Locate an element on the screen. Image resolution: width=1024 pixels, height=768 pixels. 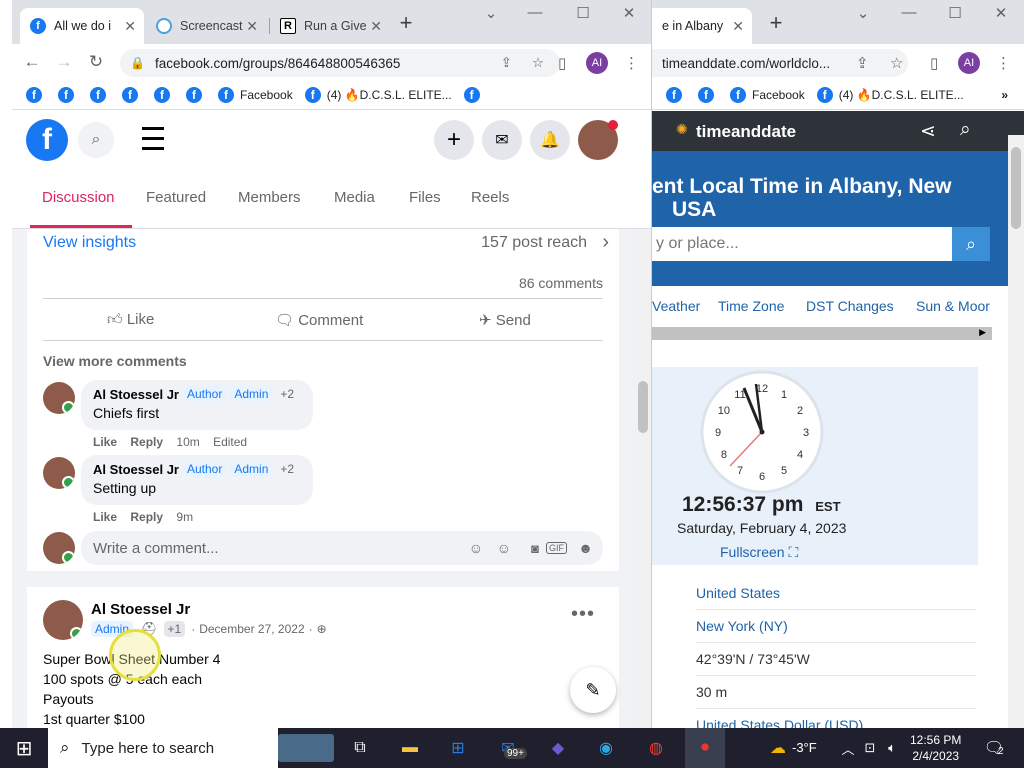
post-reach: 157 post reach is located at coordinates (534, 243).